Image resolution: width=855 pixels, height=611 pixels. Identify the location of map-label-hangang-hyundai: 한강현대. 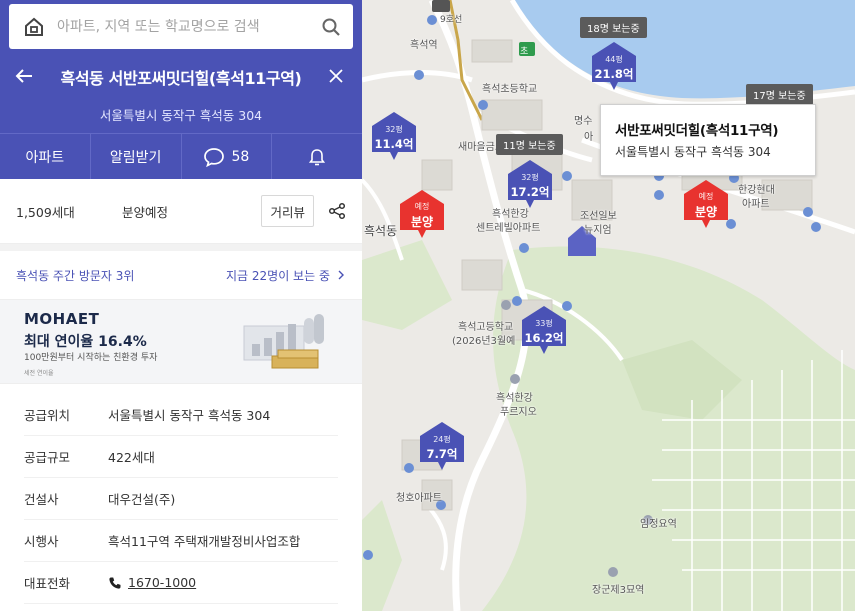
(756, 190).